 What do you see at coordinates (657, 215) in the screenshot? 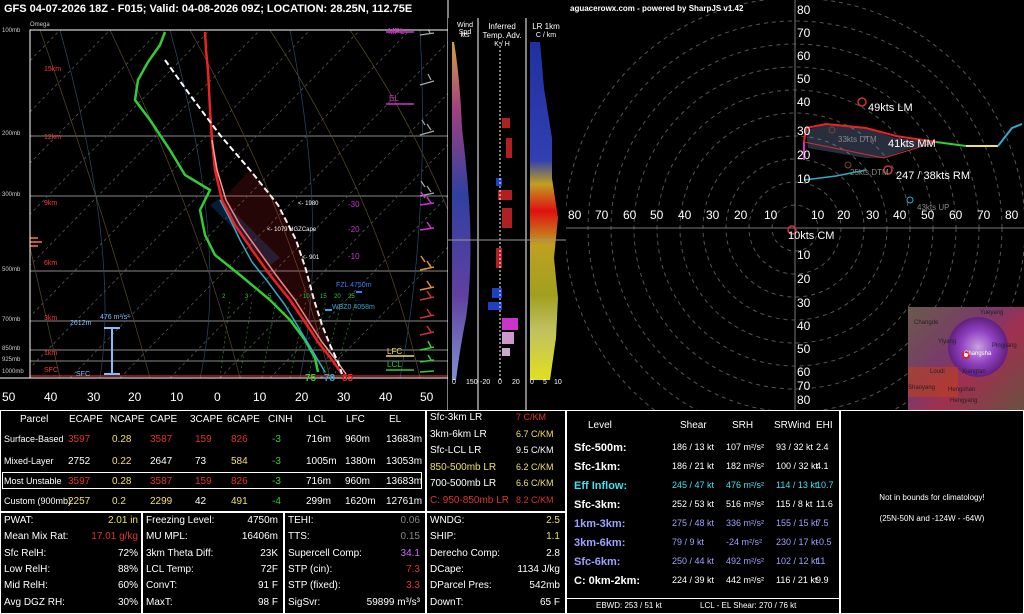
I see `hodo-x-tick: 50` at bounding box center [657, 215].